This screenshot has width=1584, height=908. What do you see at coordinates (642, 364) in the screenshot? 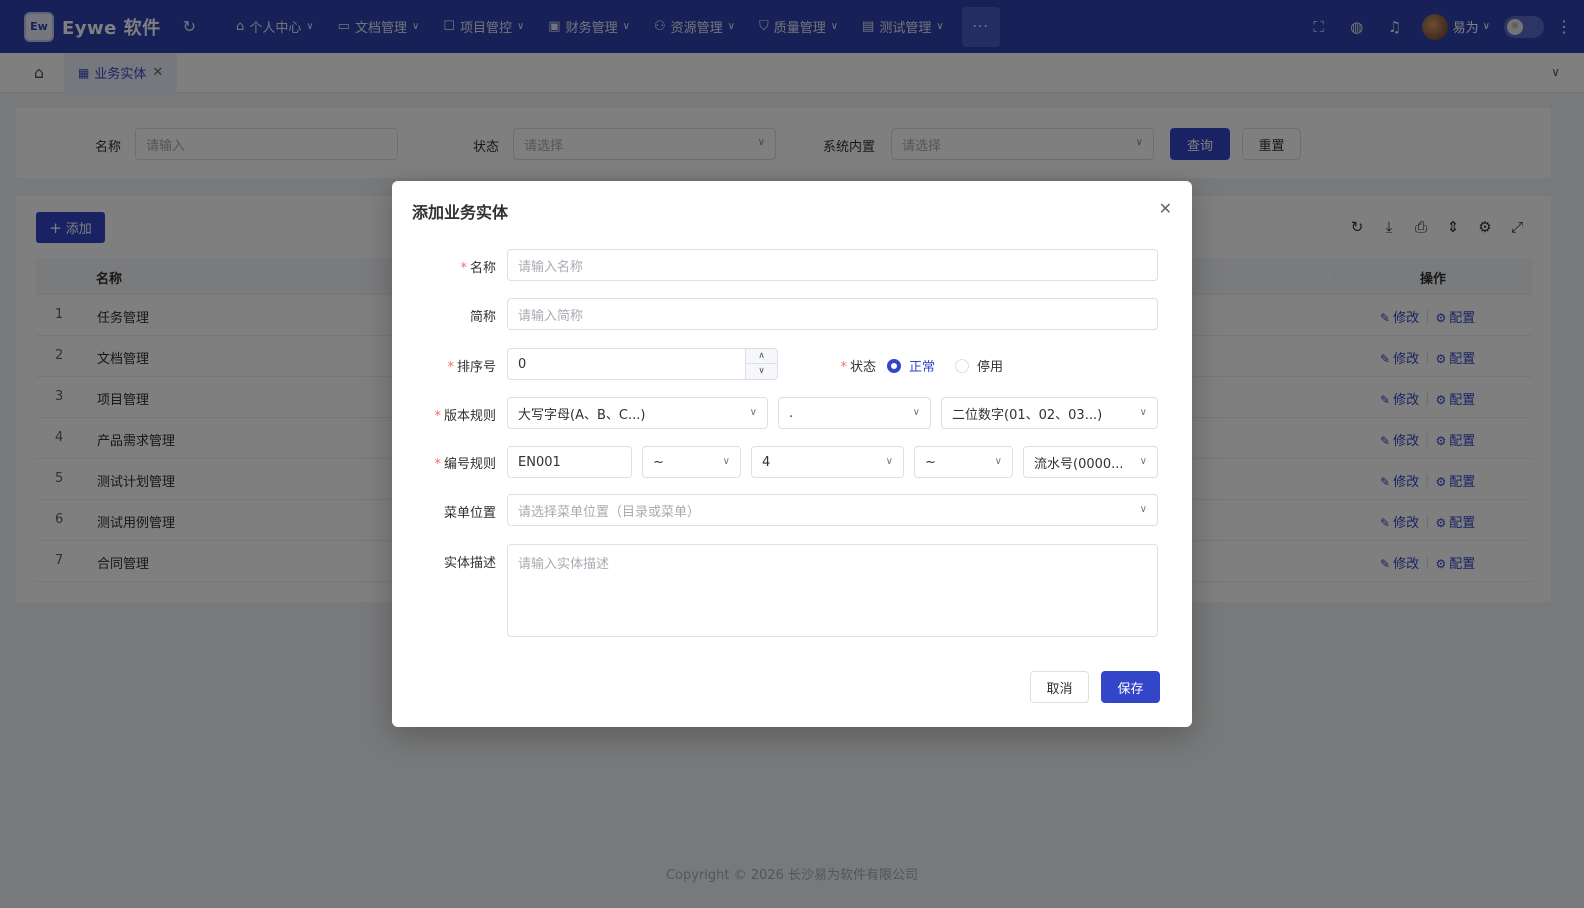
I see `order-number-input: 0 ∧ ∨` at bounding box center [642, 364].